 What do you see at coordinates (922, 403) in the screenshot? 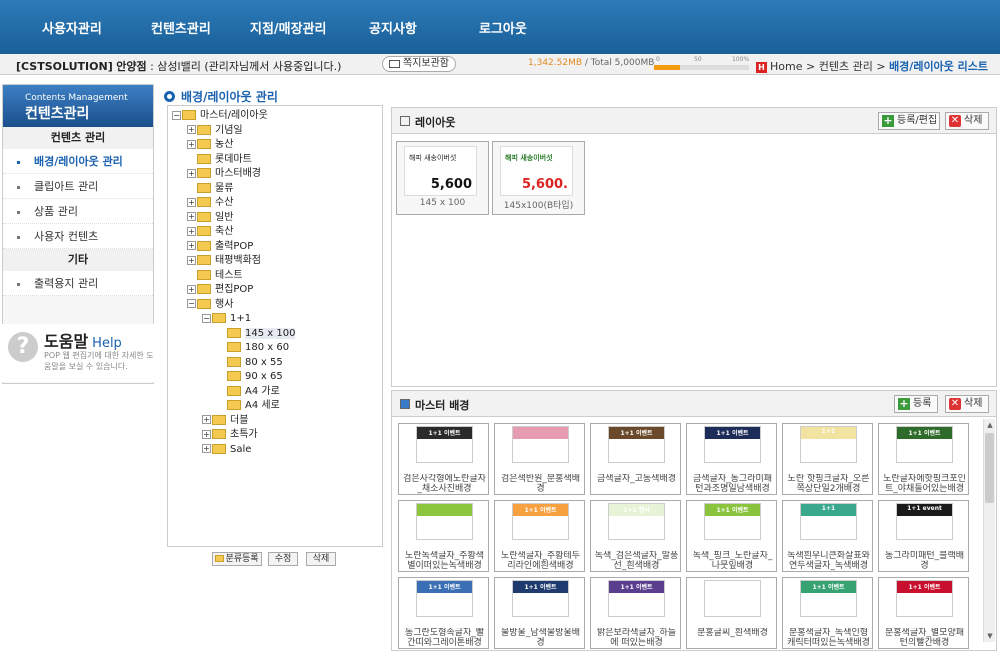
I see `register-background-label: 등록` at bounding box center [922, 403].